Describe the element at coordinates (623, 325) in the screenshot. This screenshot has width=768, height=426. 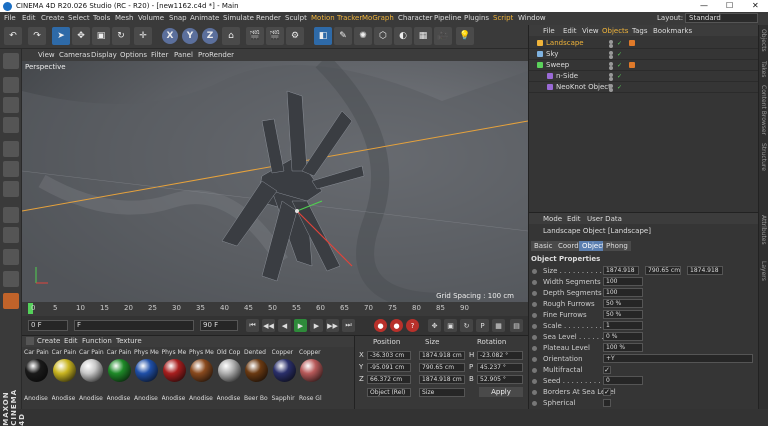
I see `attribute-value-field: 1` at that location.